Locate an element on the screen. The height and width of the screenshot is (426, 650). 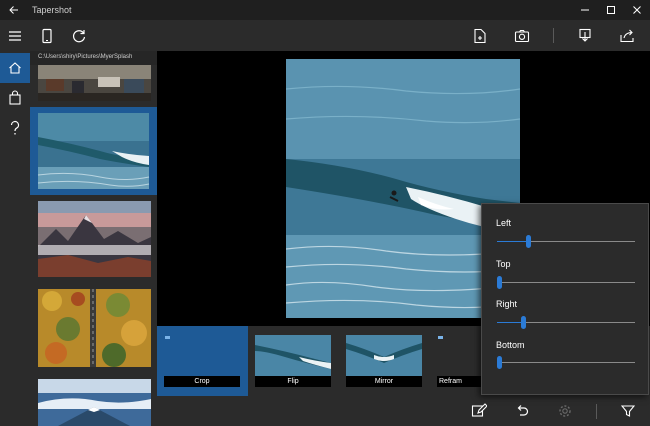
effect-flip: Flip is located at coordinates (293, 361).